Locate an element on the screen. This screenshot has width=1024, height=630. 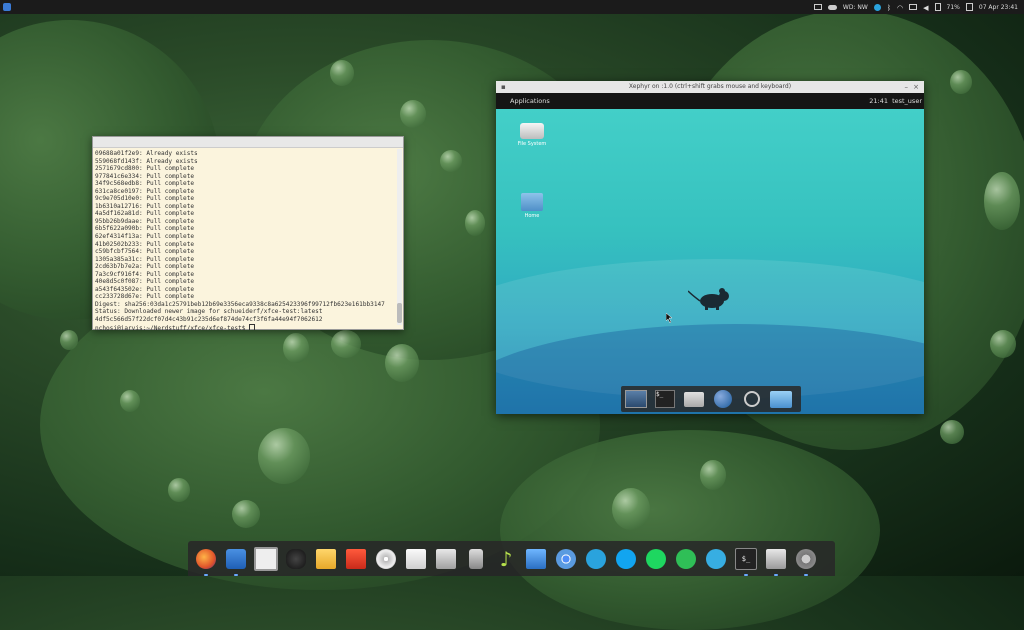
dock-item-remmina is located at coordinates (296, 559).